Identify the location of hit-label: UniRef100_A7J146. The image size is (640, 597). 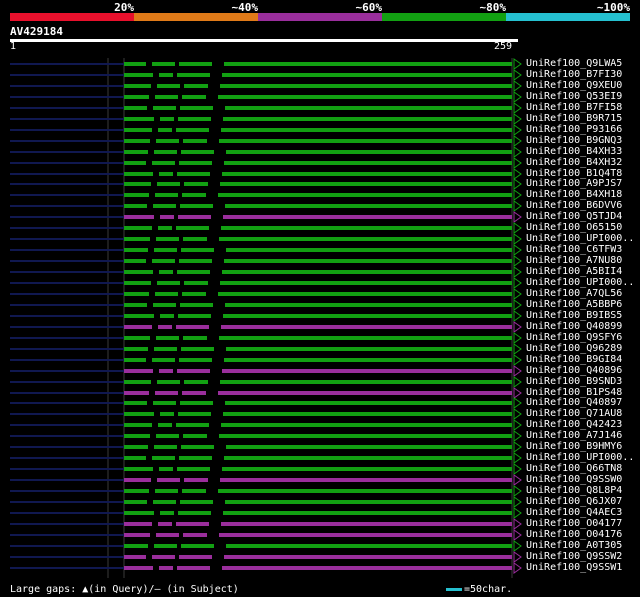
(574, 435).